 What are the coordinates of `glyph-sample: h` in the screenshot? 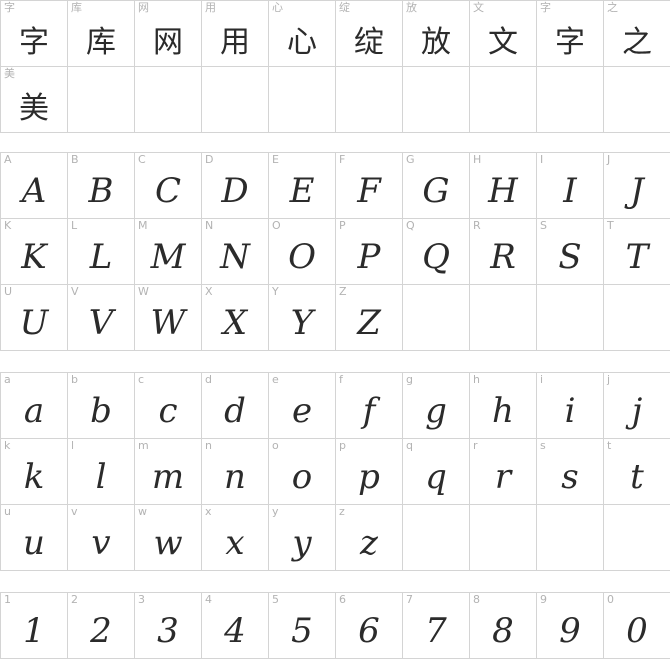 It's located at (503, 410).